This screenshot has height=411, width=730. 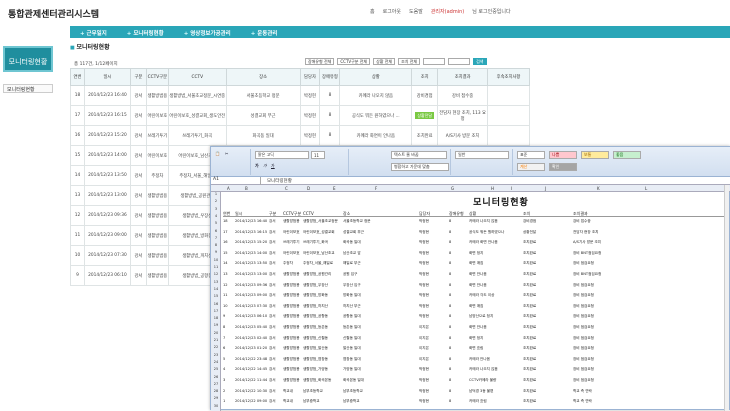 What do you see at coordinates (228, 369) in the screenshot?
I see `sheet-cell: 4` at bounding box center [228, 369].